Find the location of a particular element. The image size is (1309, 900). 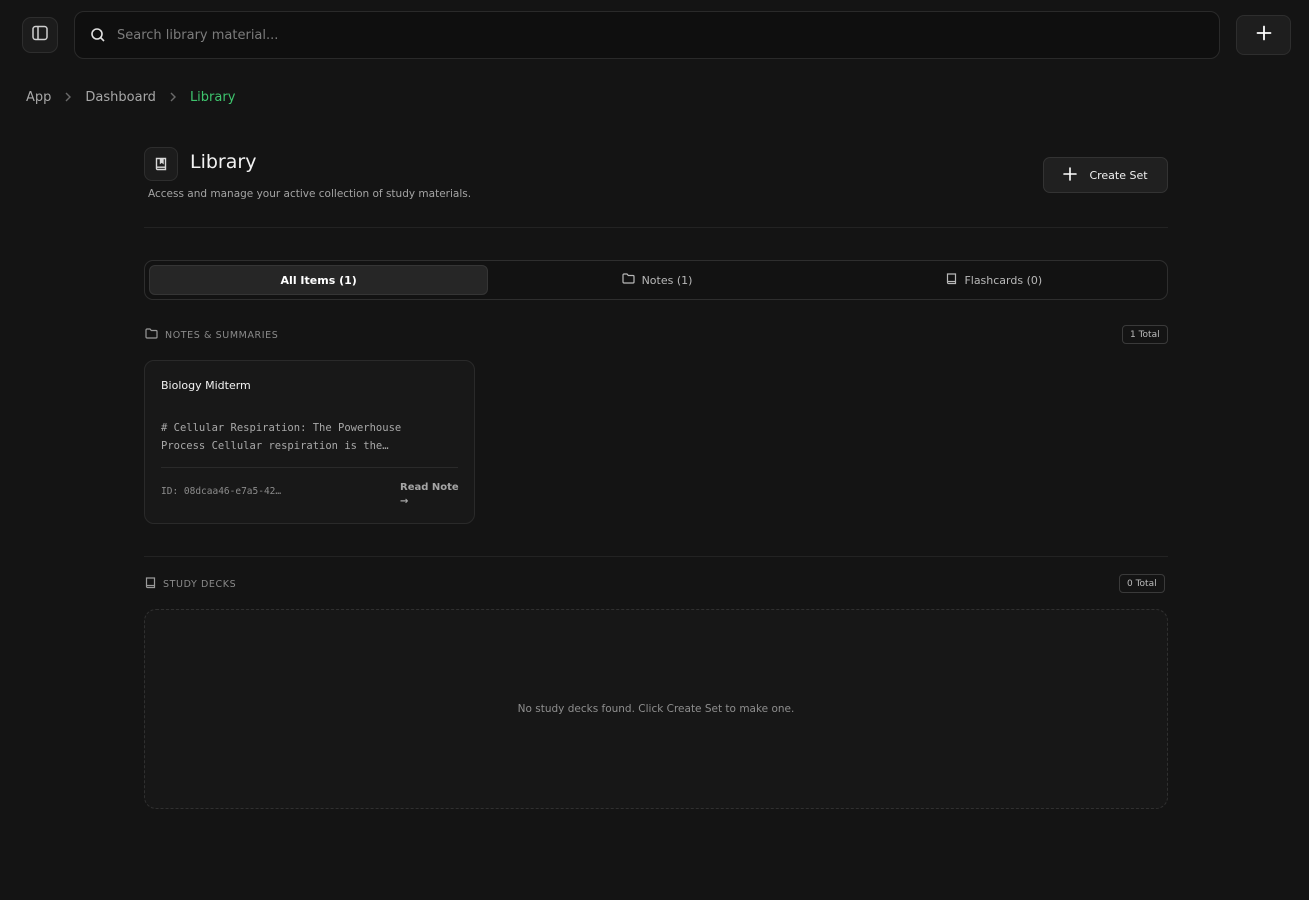

card-divider is located at coordinates (309, 467).